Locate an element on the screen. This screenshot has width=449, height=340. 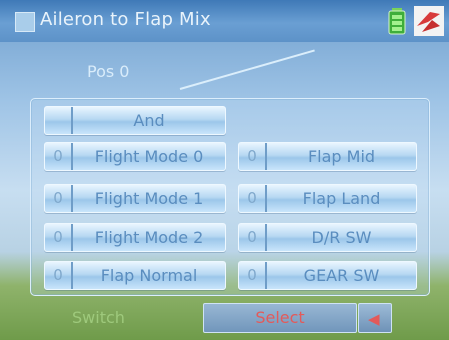
logo-icon is located at coordinates (429, 21).